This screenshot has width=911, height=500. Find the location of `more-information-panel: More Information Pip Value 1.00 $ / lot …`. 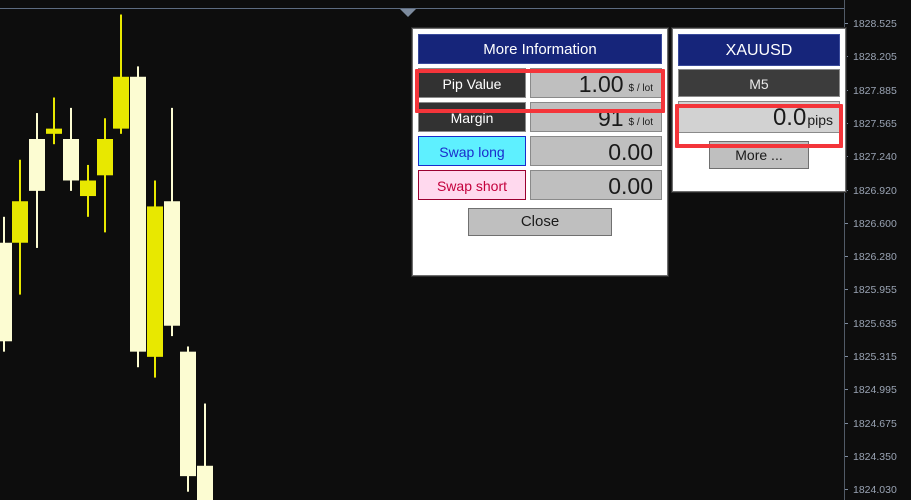

more-information-panel: More Information Pip Value 1.00 $ / lot … is located at coordinates (540, 152).